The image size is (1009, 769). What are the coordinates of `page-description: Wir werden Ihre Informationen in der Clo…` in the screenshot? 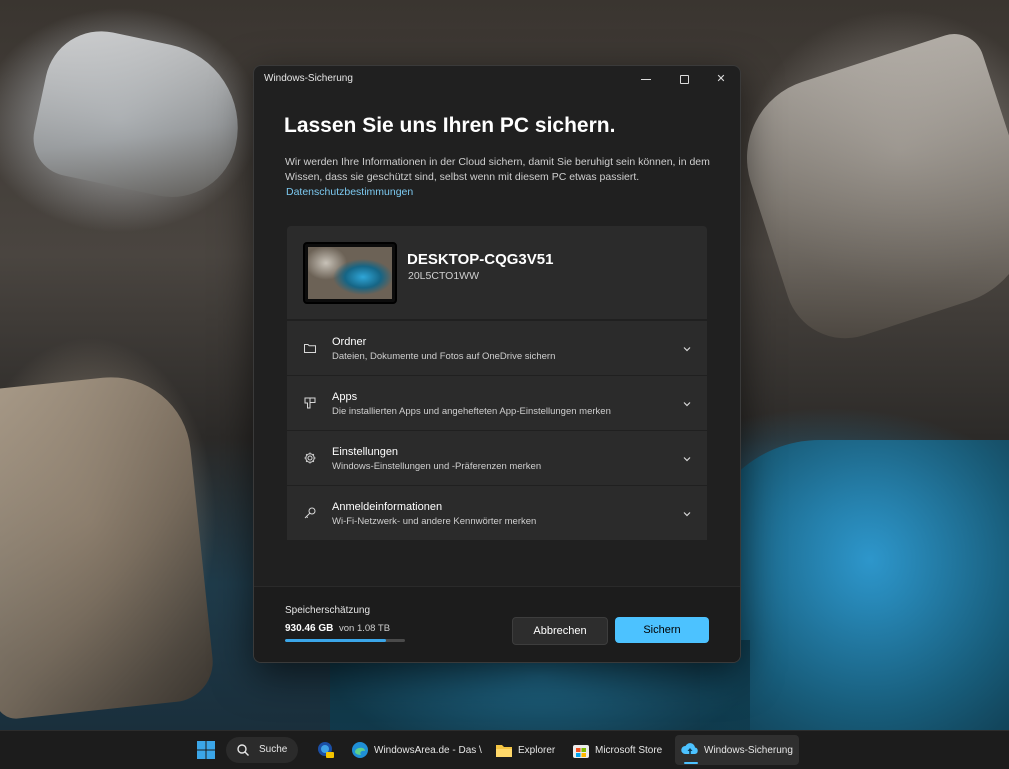 It's located at (497, 169).